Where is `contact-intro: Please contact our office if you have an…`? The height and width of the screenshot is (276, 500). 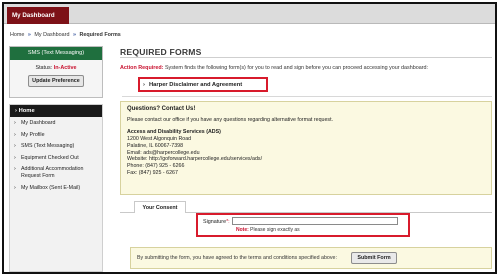 contact-intro: Please contact our office if you have an… is located at coordinates (230, 119).